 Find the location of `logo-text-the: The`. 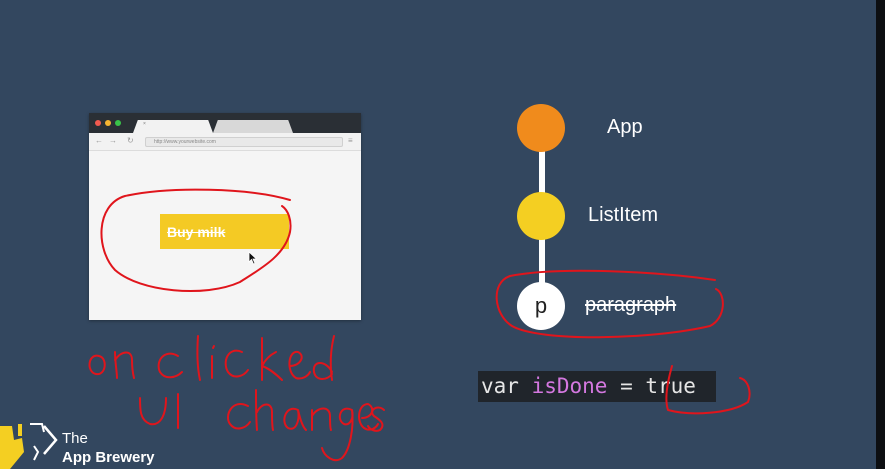

logo-text-the: The is located at coordinates (75, 438).